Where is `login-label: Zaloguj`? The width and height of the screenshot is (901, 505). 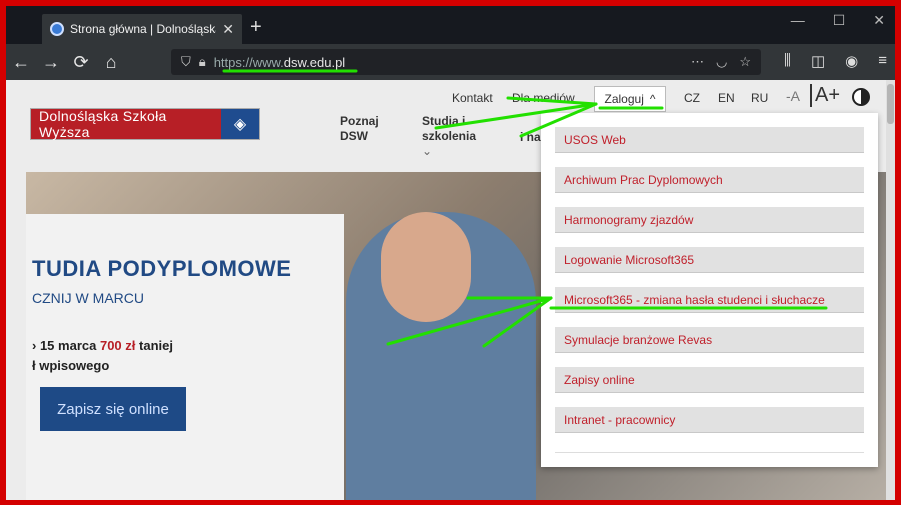
login-label: Zaloguj is located at coordinates (624, 99).